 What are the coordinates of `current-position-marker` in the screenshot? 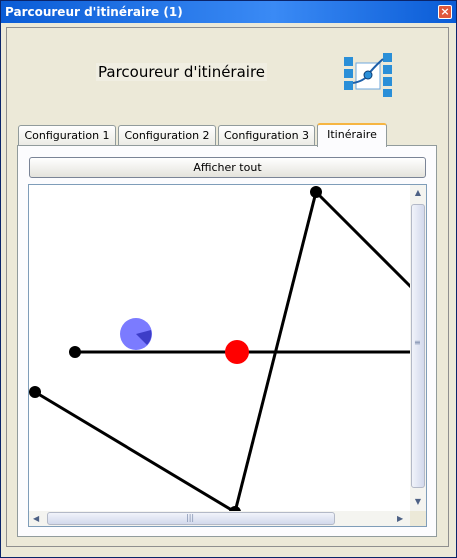 It's located at (237, 352).